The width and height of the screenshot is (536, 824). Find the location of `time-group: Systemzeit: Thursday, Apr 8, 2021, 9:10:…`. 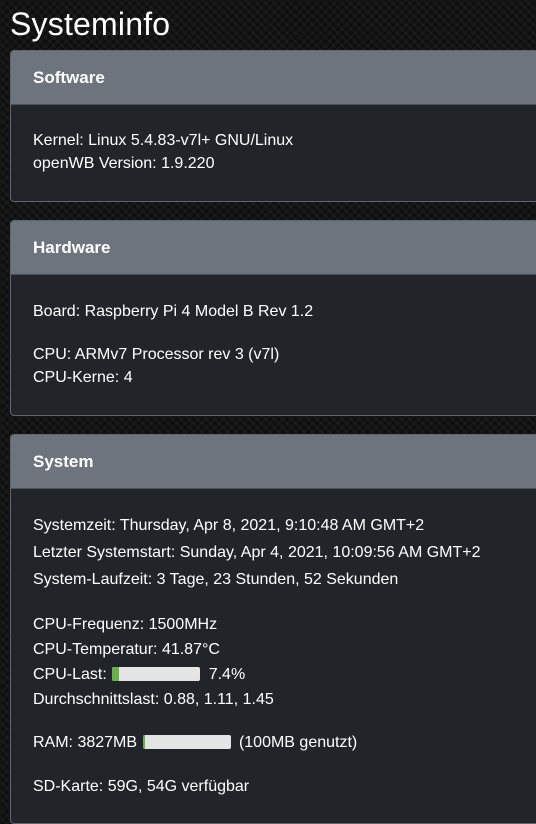

time-group: Systemzeit: Thursday, Apr 8, 2021, 9:10:… is located at coordinates (280, 552).